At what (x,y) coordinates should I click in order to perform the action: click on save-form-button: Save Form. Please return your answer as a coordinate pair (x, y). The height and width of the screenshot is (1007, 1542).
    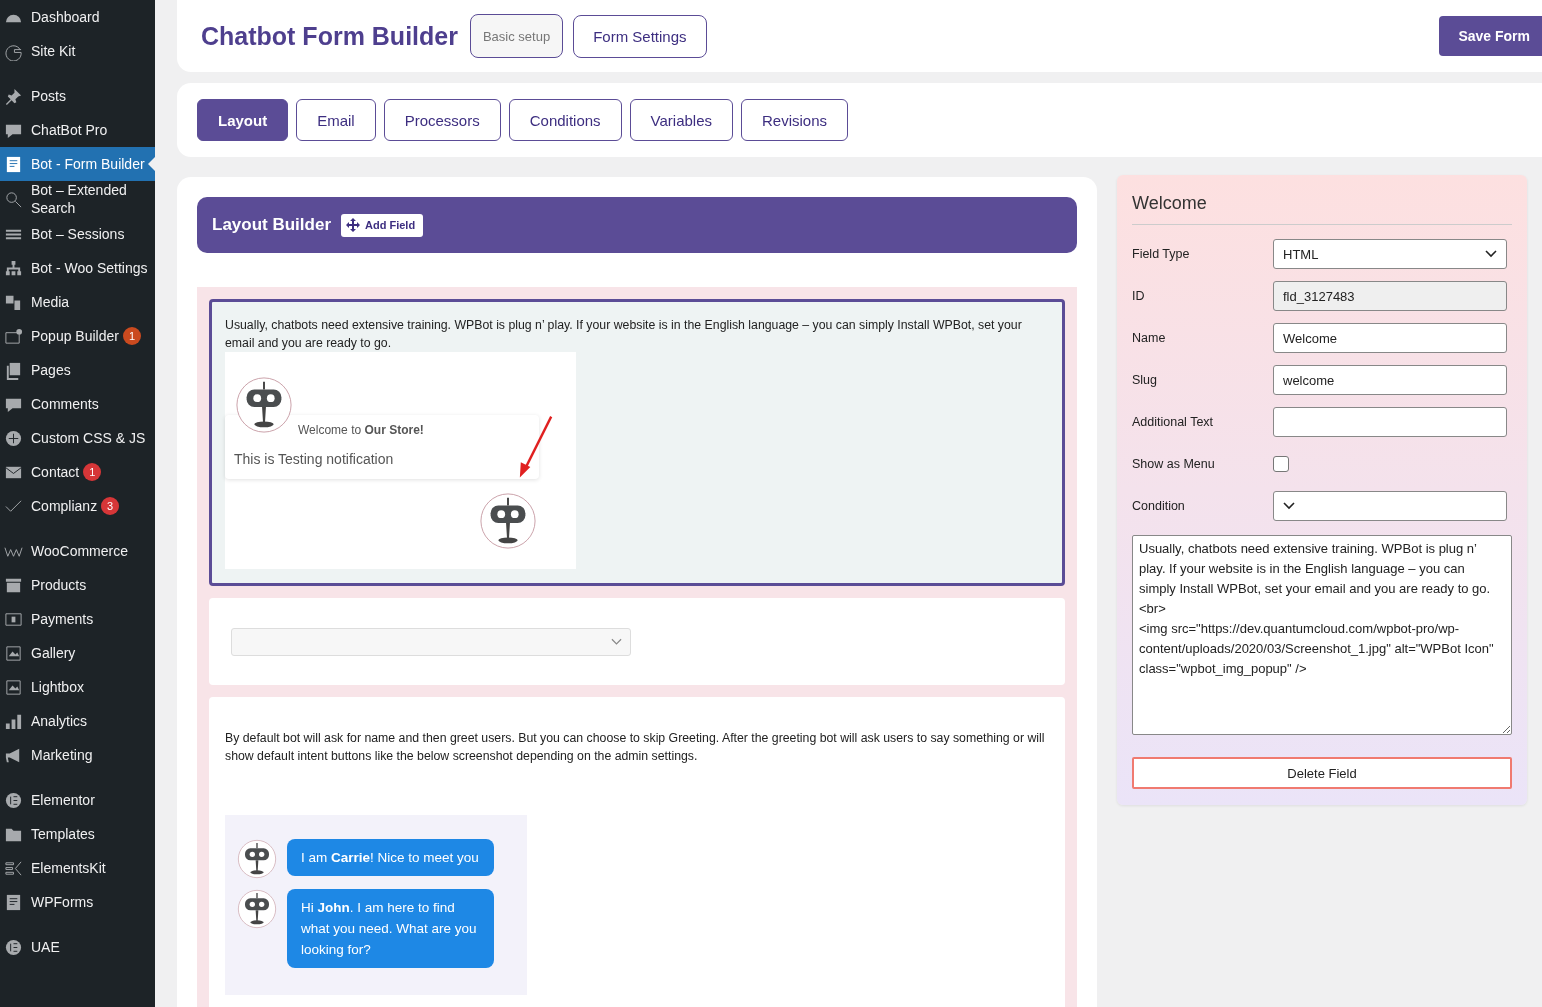
    Looking at the image, I should click on (1490, 36).